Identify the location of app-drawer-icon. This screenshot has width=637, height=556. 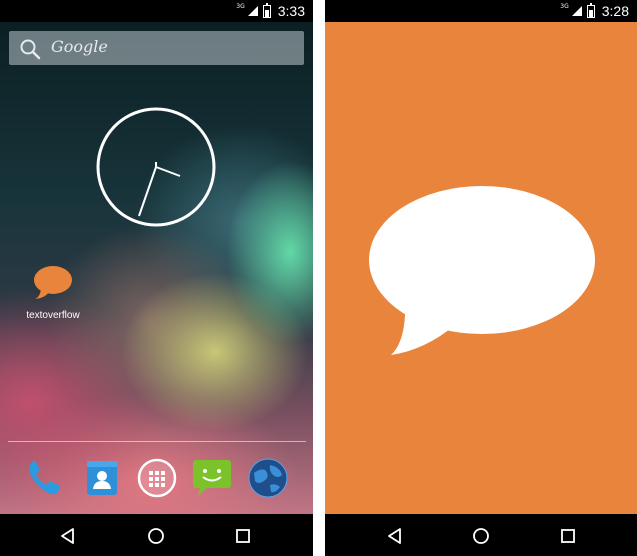
(157, 478).